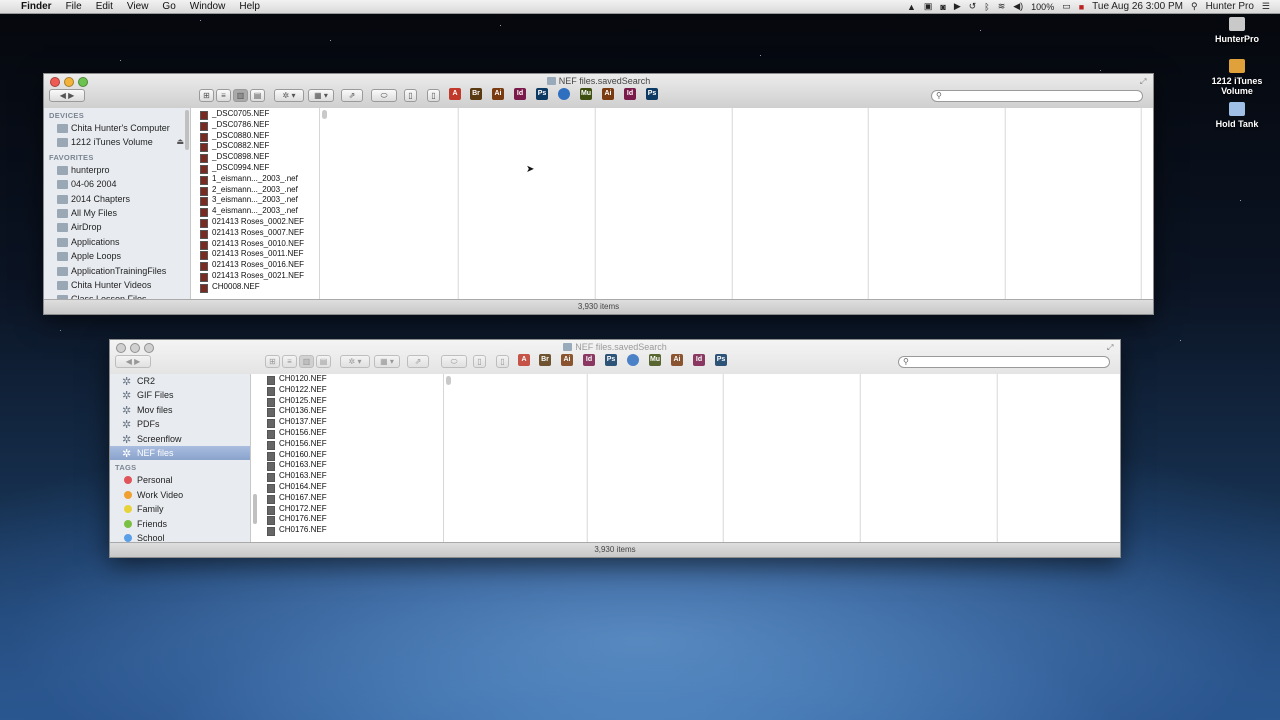 This screenshot has width=1280, height=720. Describe the element at coordinates (352, 509) in the screenshot. I see `file-row: CH0172.NEF` at that location.